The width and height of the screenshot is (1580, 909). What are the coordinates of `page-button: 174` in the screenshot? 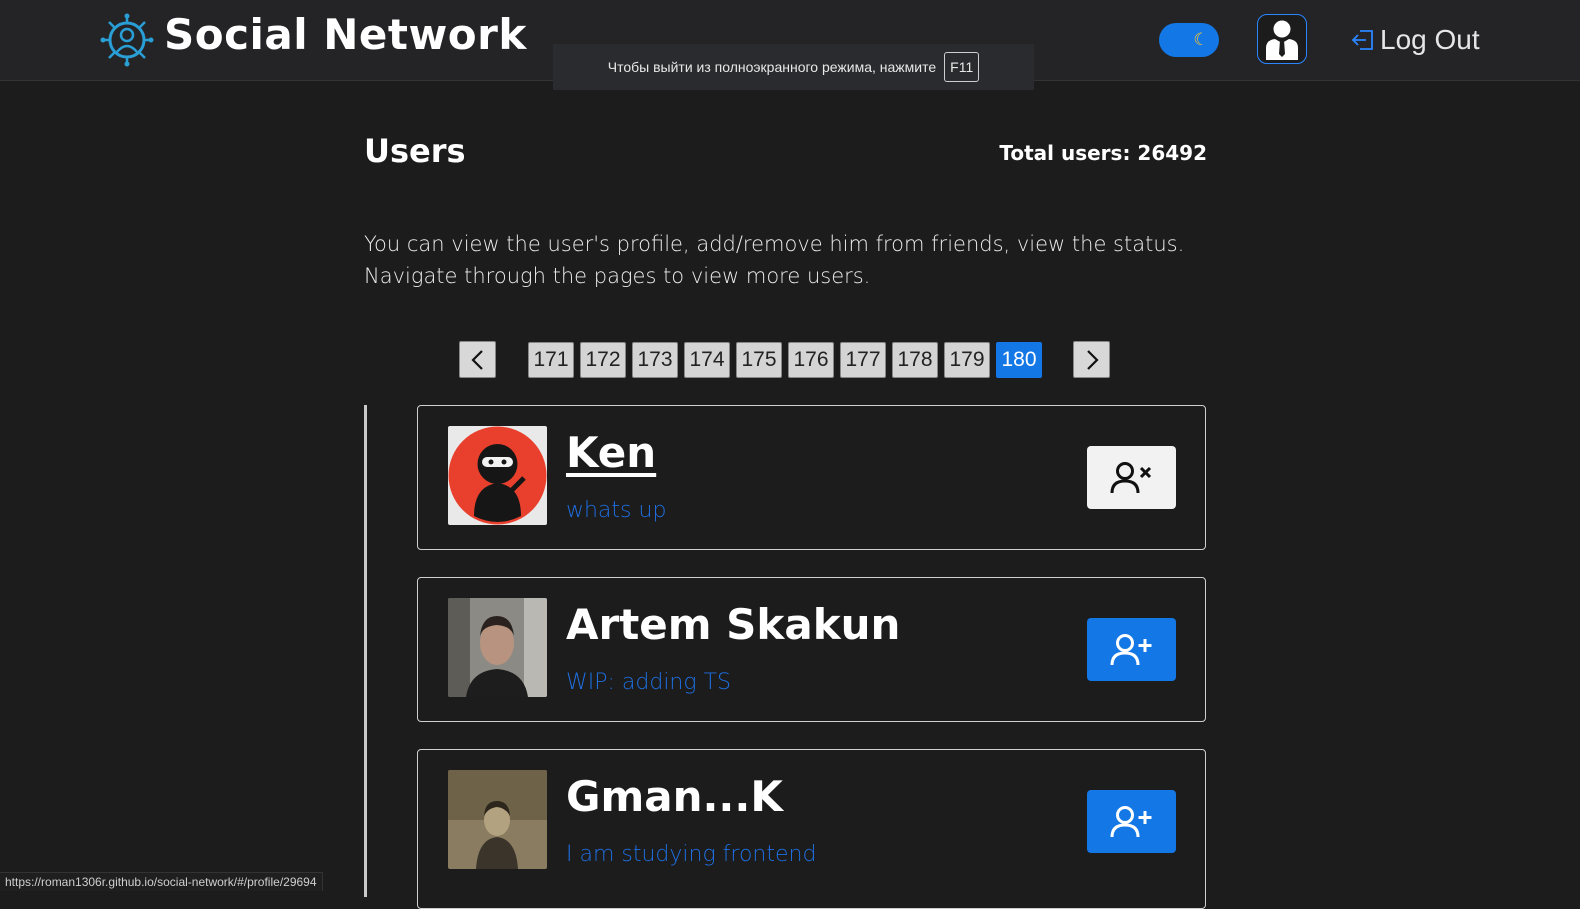 It's located at (707, 360).